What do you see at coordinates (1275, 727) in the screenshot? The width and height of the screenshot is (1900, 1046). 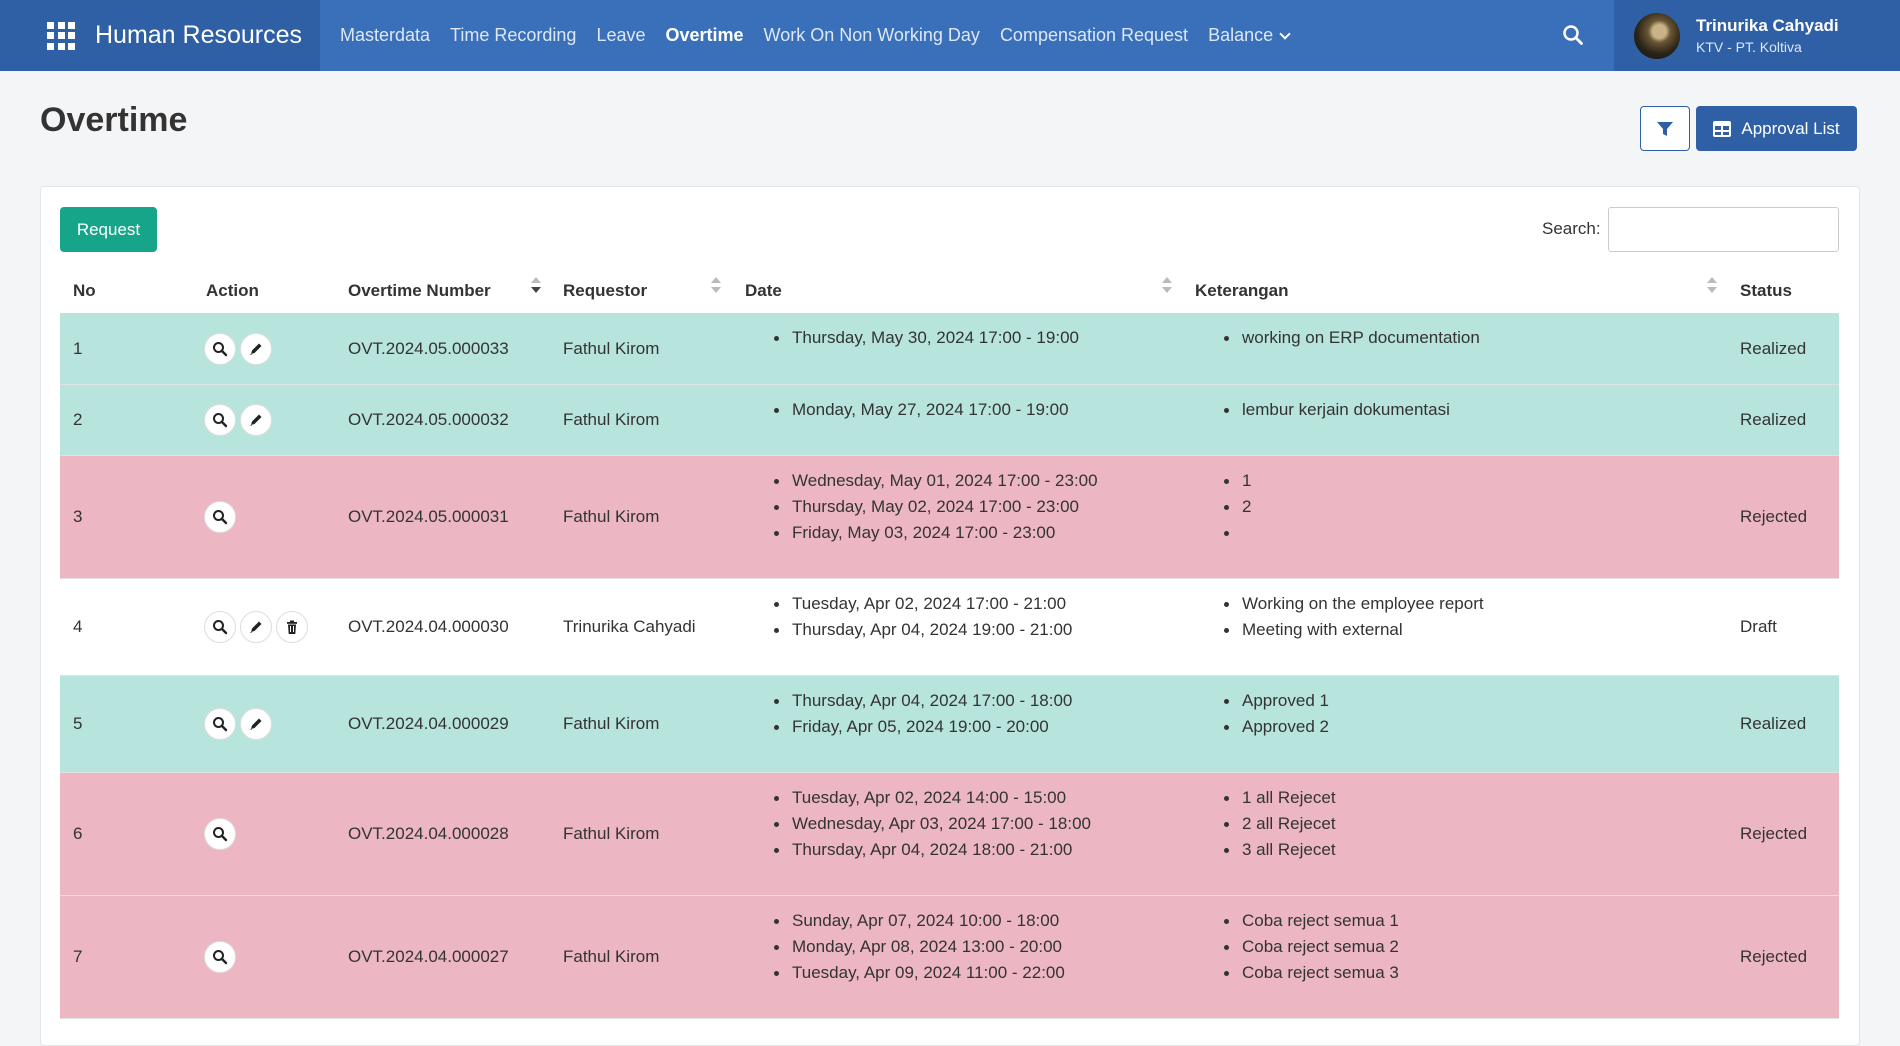 I see `list-item: Approved 2` at bounding box center [1275, 727].